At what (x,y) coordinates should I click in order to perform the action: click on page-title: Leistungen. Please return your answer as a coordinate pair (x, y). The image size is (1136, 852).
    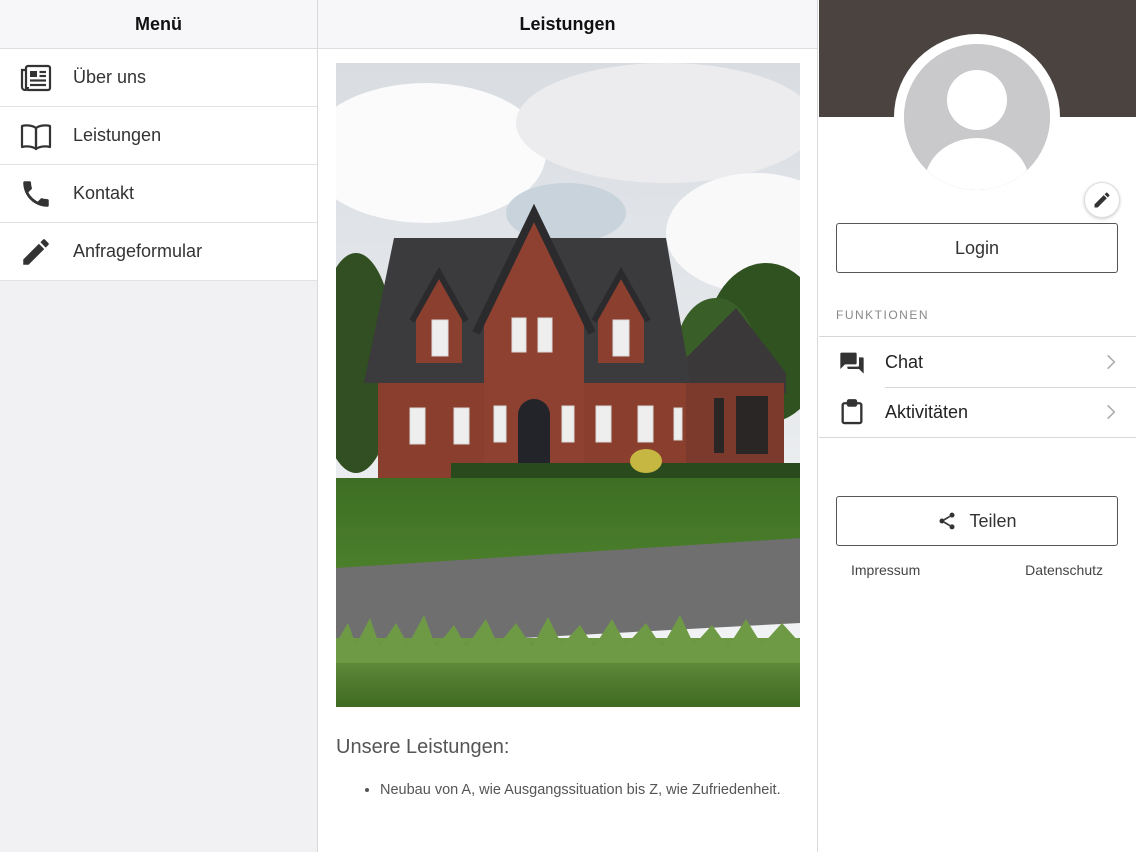
    Looking at the image, I should click on (567, 24).